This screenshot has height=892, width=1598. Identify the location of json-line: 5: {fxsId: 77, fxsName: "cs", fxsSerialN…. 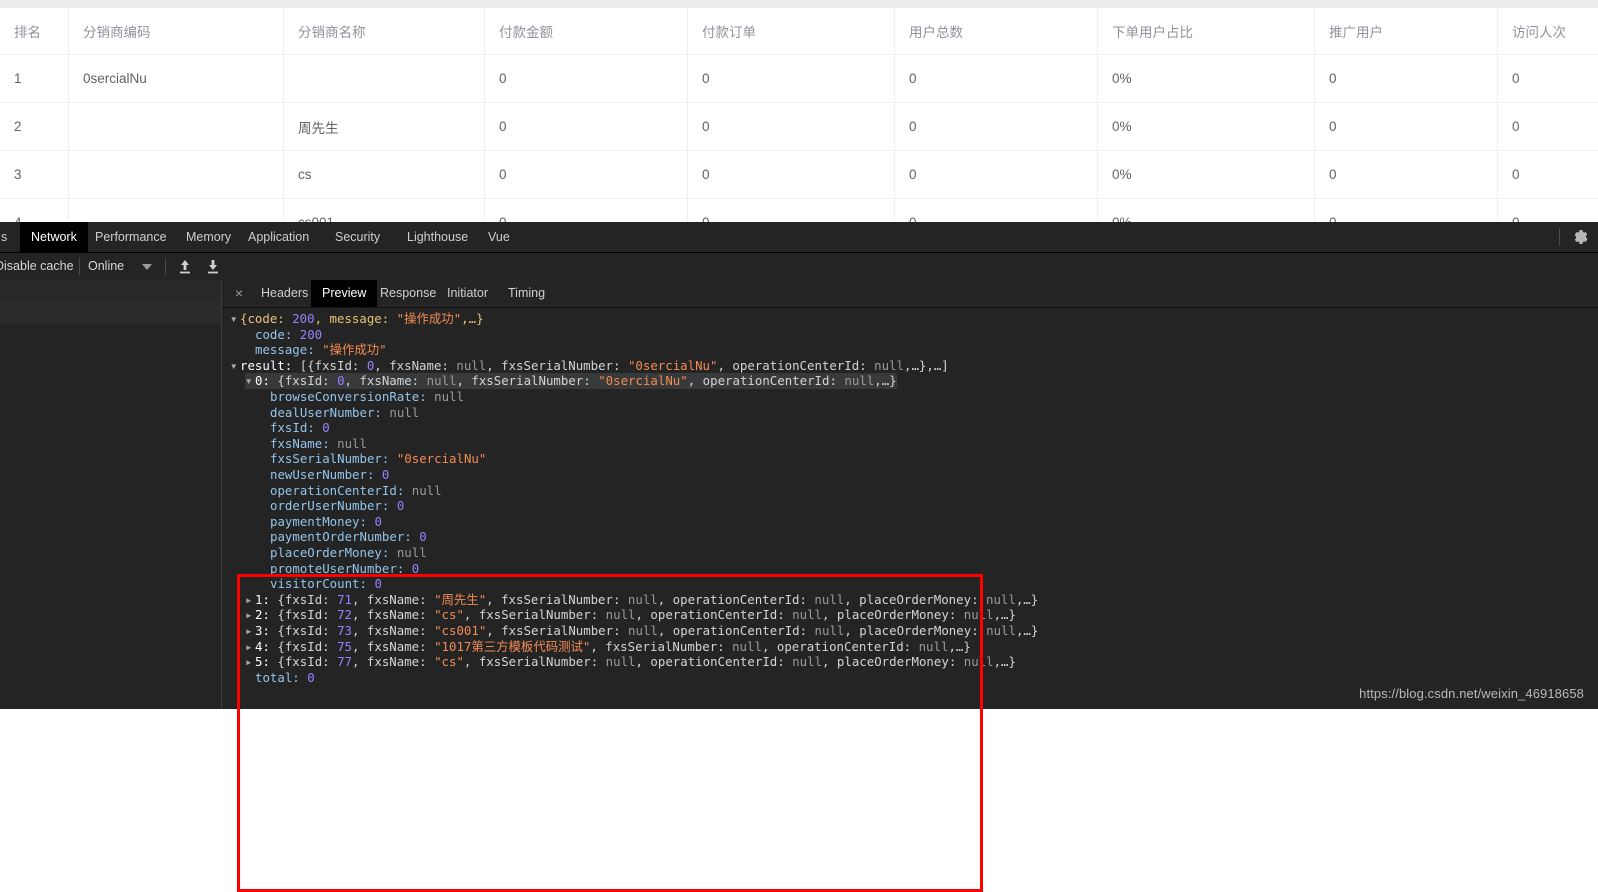
(630, 662).